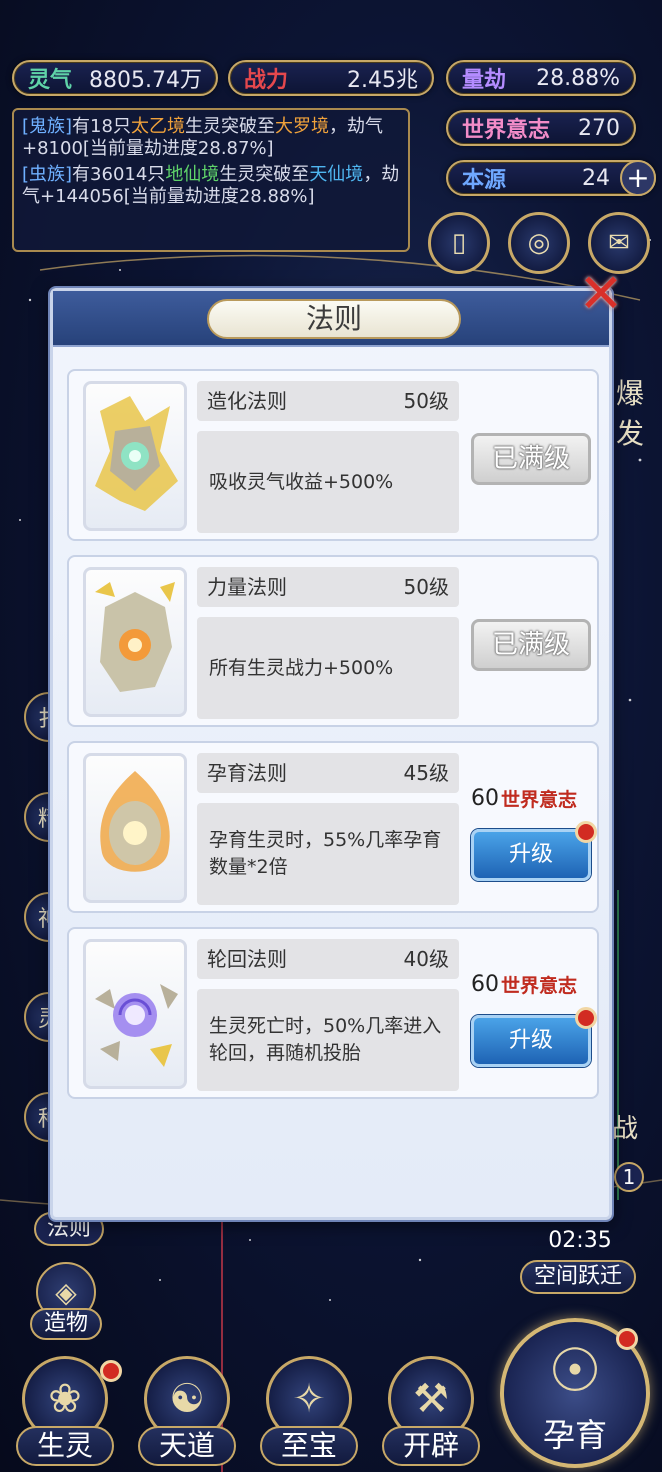 Image resolution: width=662 pixels, height=1472 pixels. Describe the element at coordinates (334, 319) in the screenshot. I see `panel-title: 法则` at that location.